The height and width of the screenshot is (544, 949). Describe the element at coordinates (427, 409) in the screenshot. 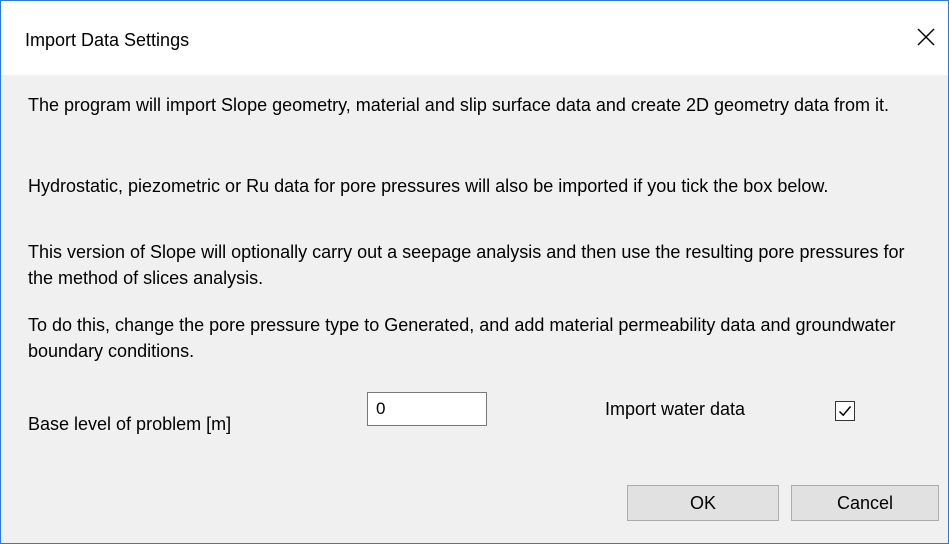

I see `base-level-input` at that location.